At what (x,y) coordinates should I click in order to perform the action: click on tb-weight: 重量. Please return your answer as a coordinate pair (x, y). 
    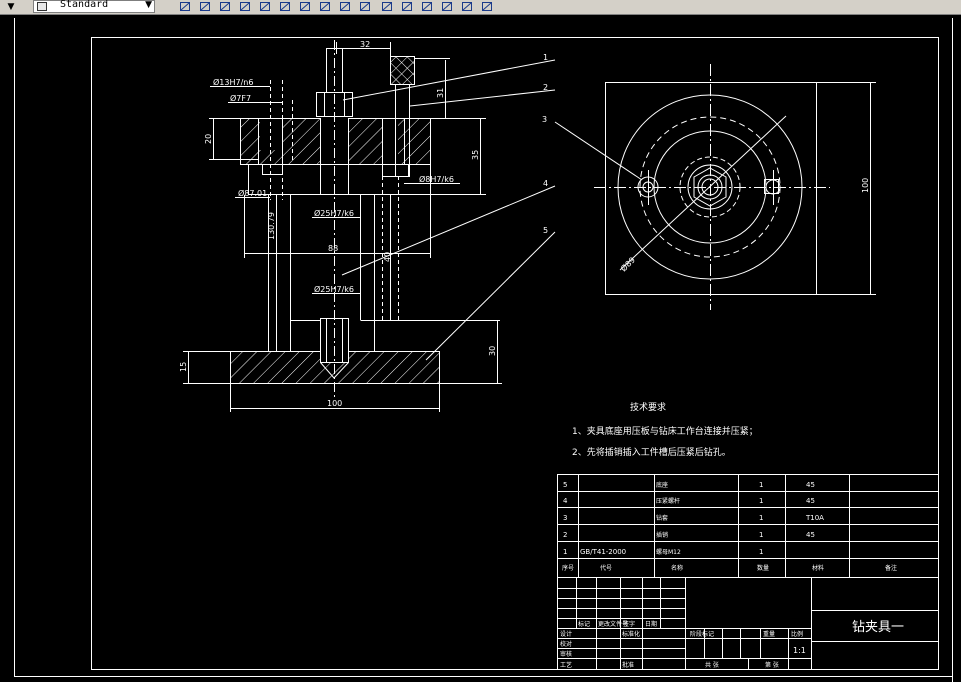
    Looking at the image, I should click on (769, 634).